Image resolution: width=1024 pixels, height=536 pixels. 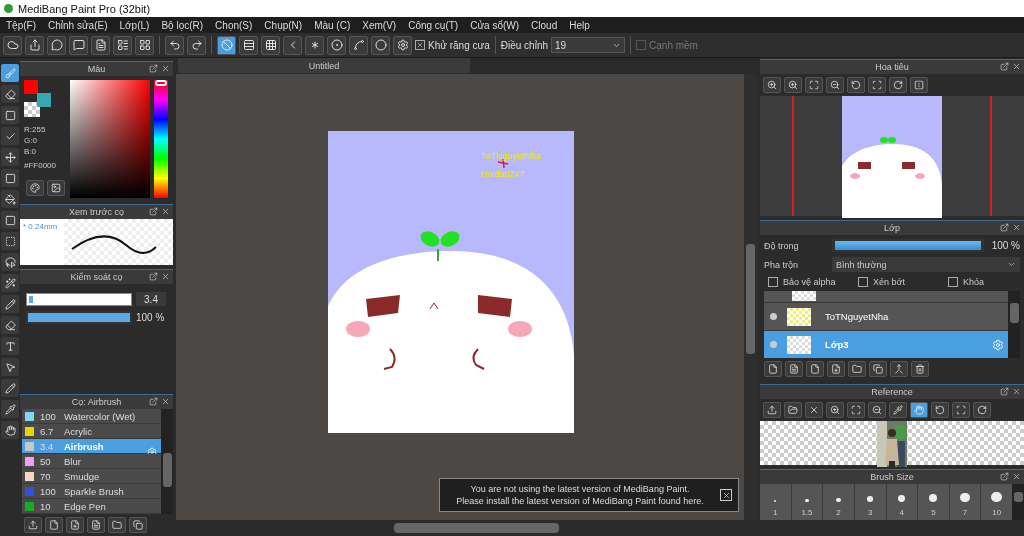 I want to click on brush-size-cell: 1, so click(x=775, y=502).